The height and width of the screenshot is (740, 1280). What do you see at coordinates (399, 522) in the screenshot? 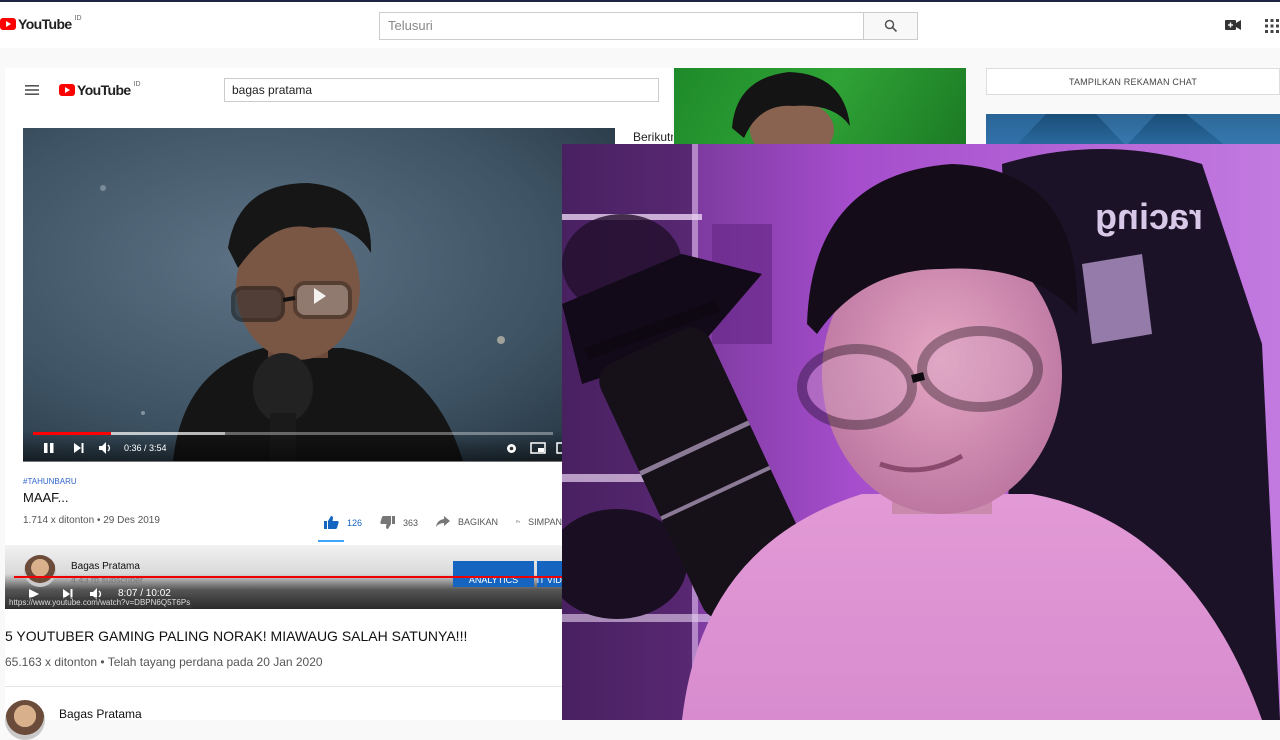
I see `dislike-button: 363` at bounding box center [399, 522].